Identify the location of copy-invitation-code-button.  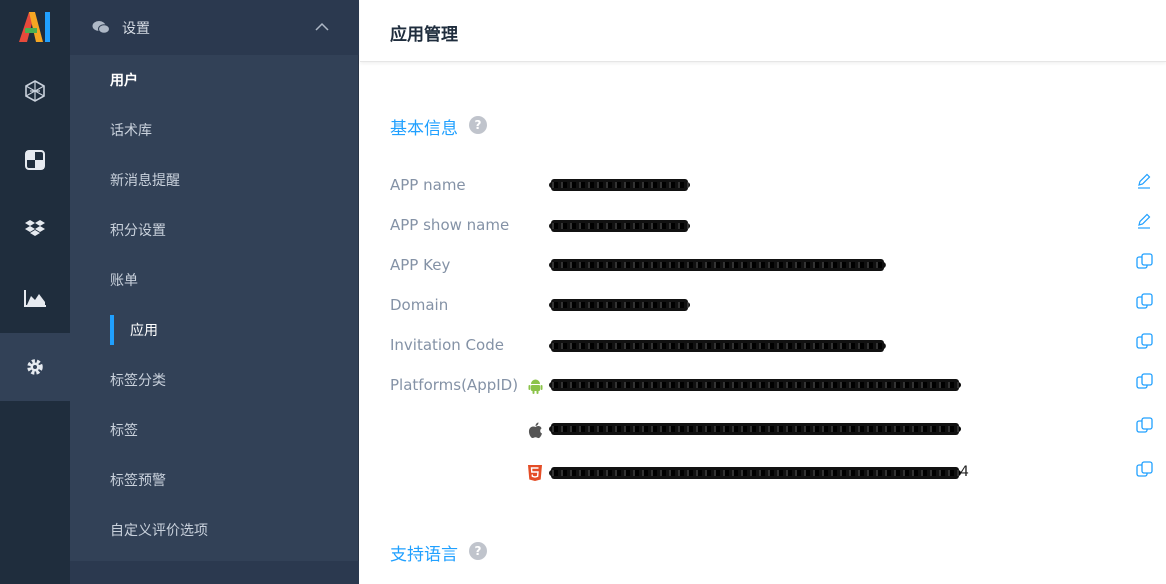
(1144, 341).